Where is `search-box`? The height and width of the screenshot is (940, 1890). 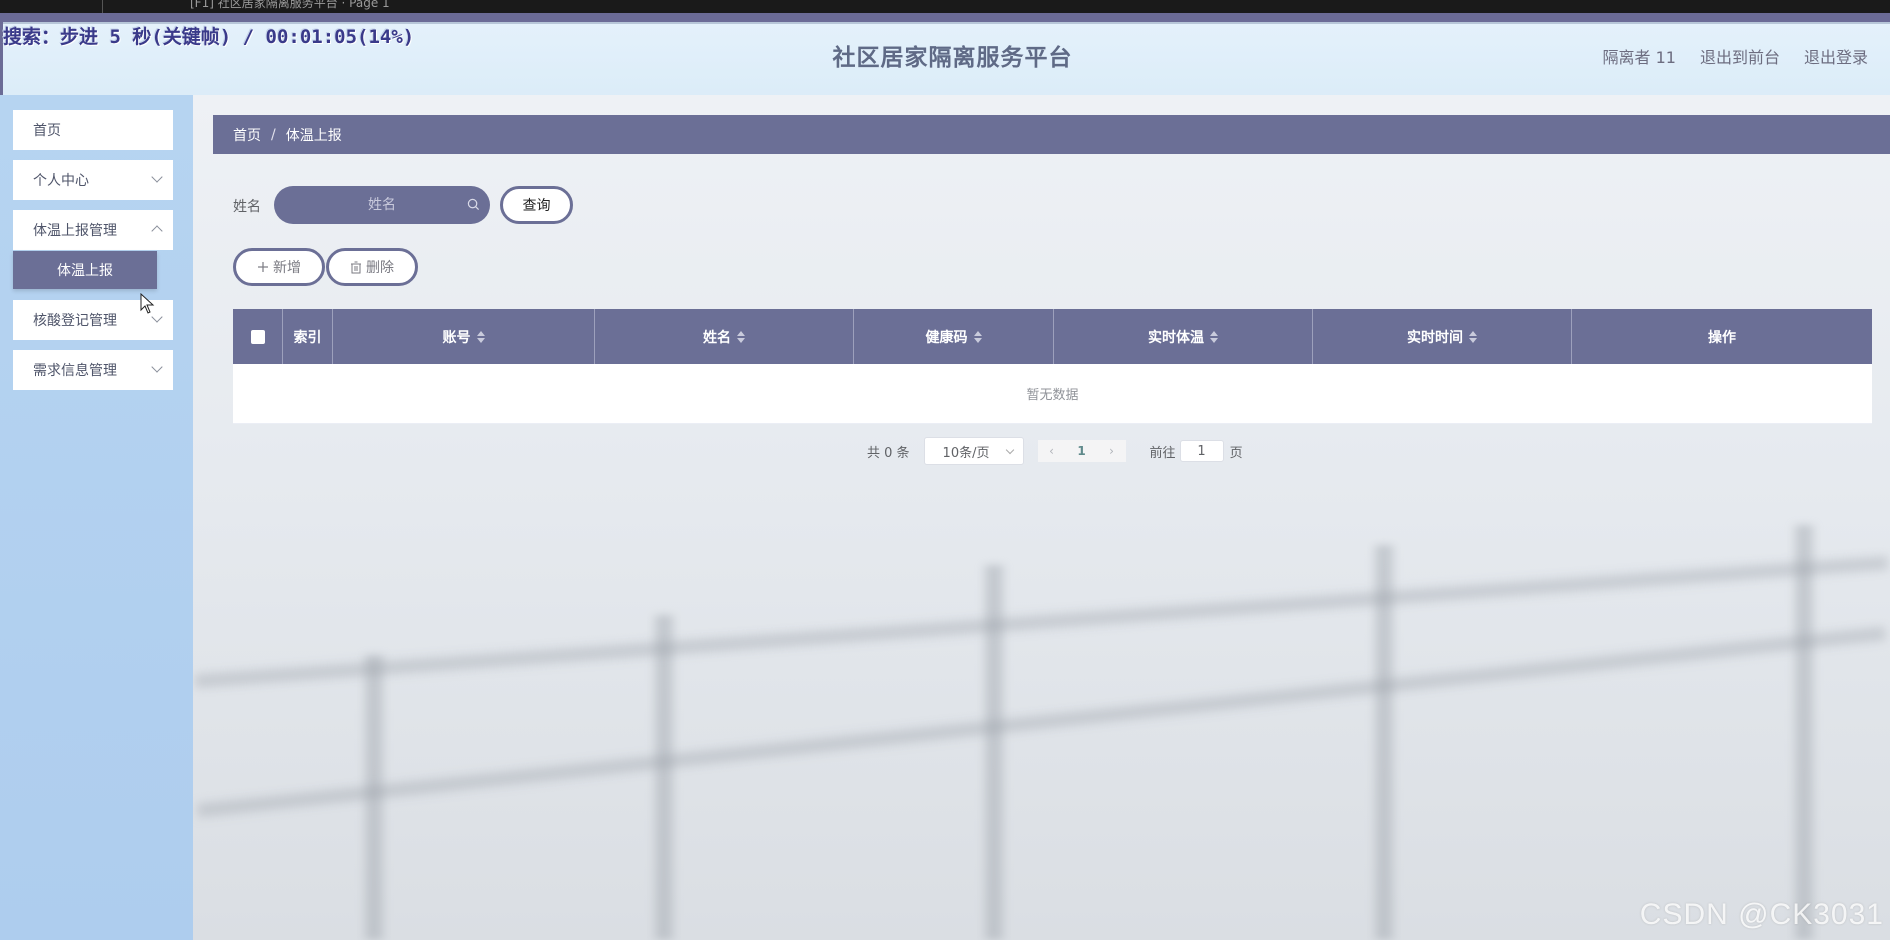 search-box is located at coordinates (382, 205).